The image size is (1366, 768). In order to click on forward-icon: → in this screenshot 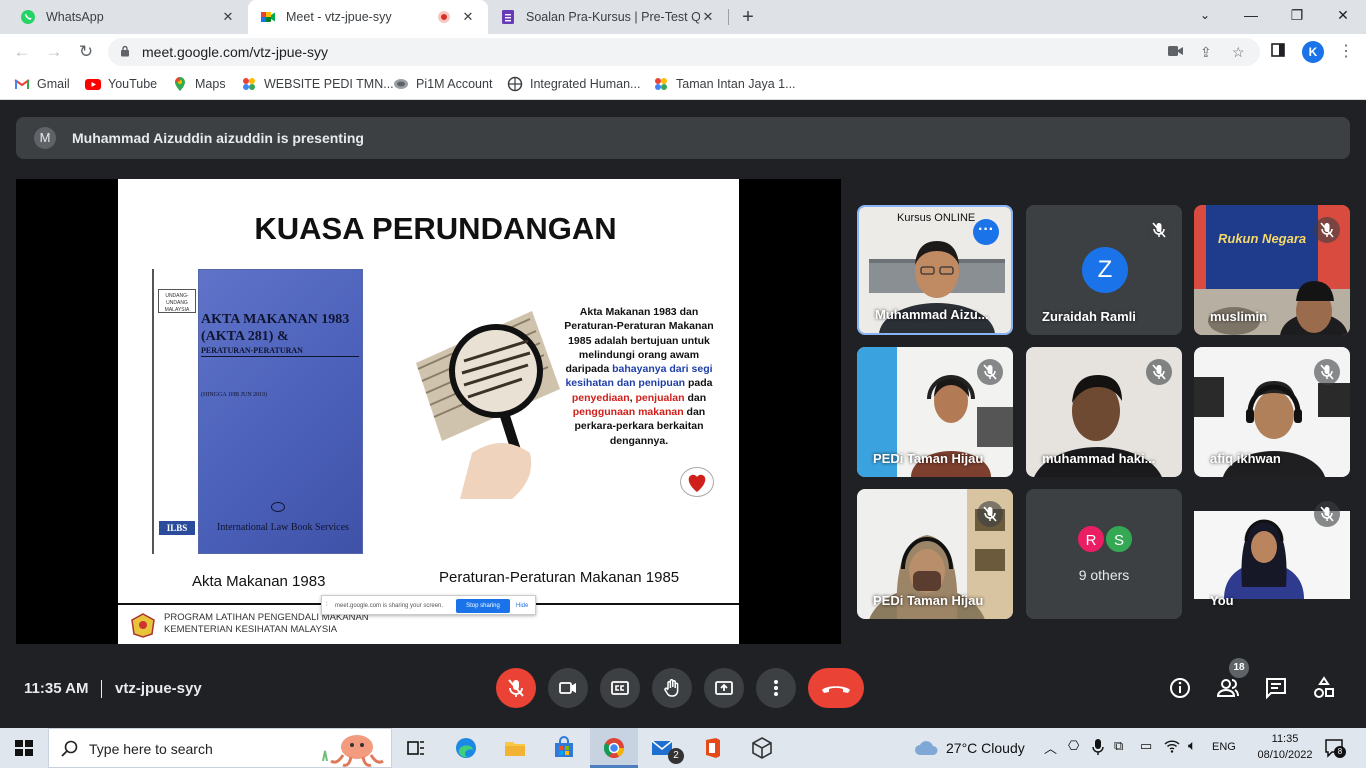, I will do `click(54, 52)`.